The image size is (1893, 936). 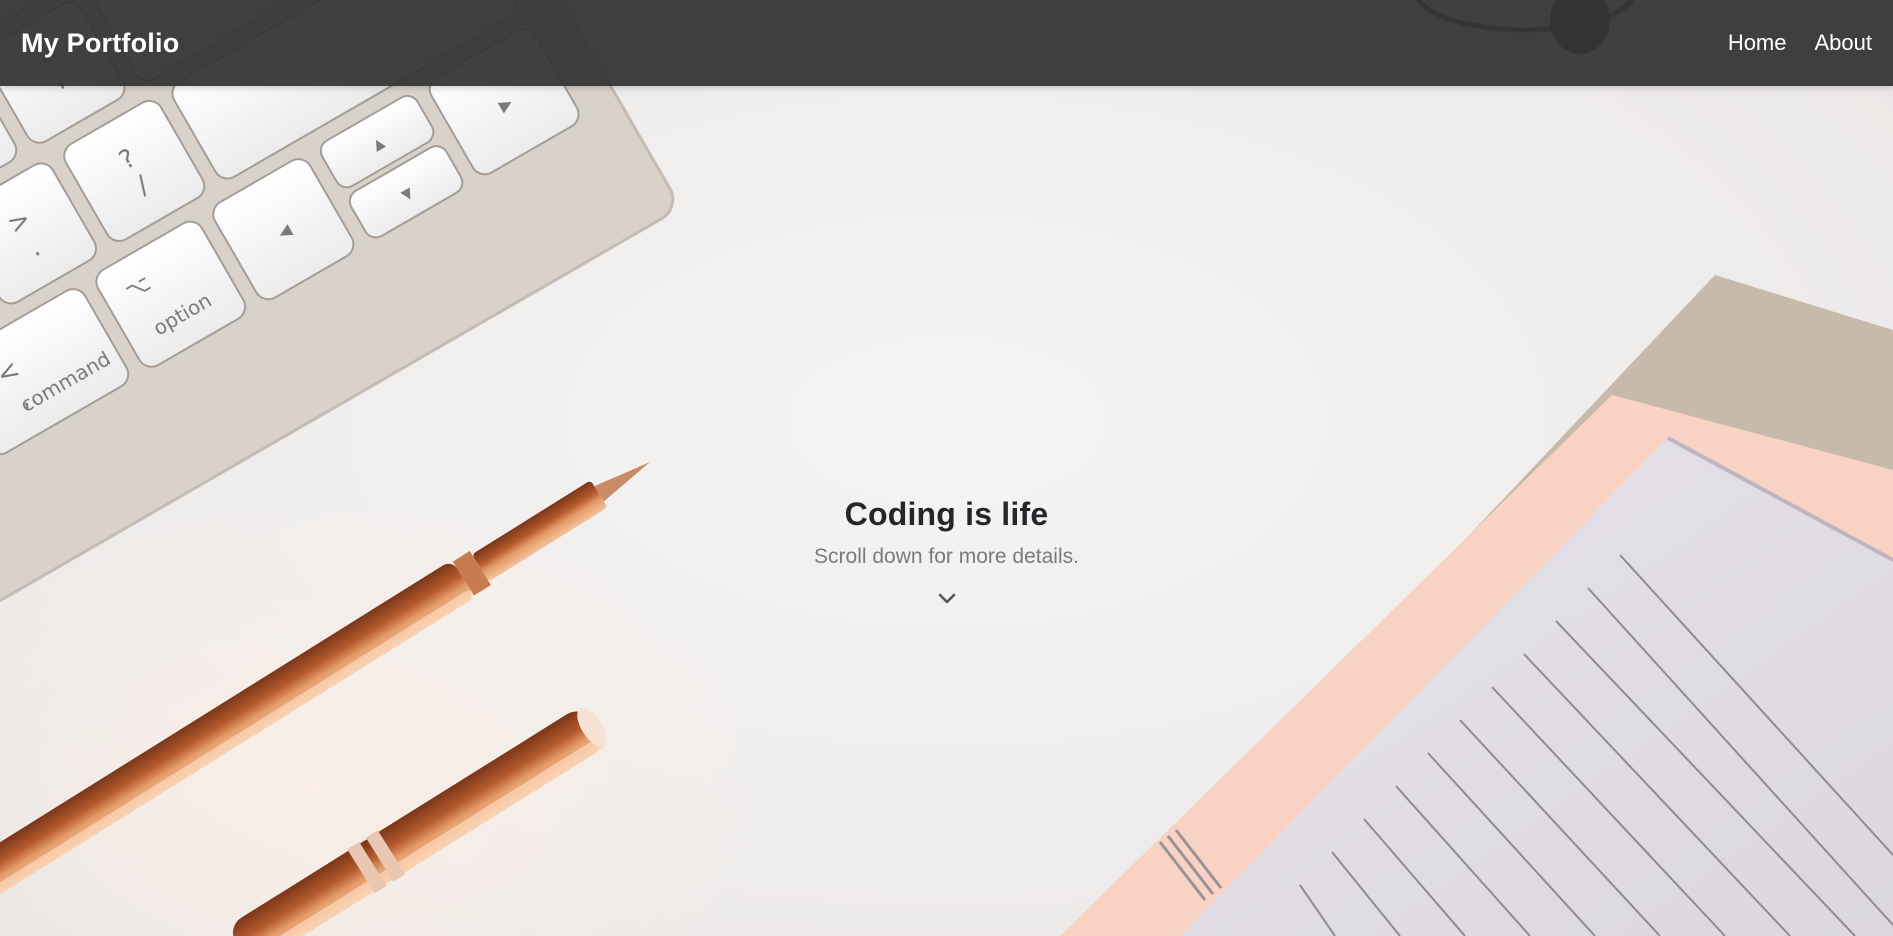 What do you see at coordinates (1844, 43) in the screenshot?
I see `nav-link-about: About` at bounding box center [1844, 43].